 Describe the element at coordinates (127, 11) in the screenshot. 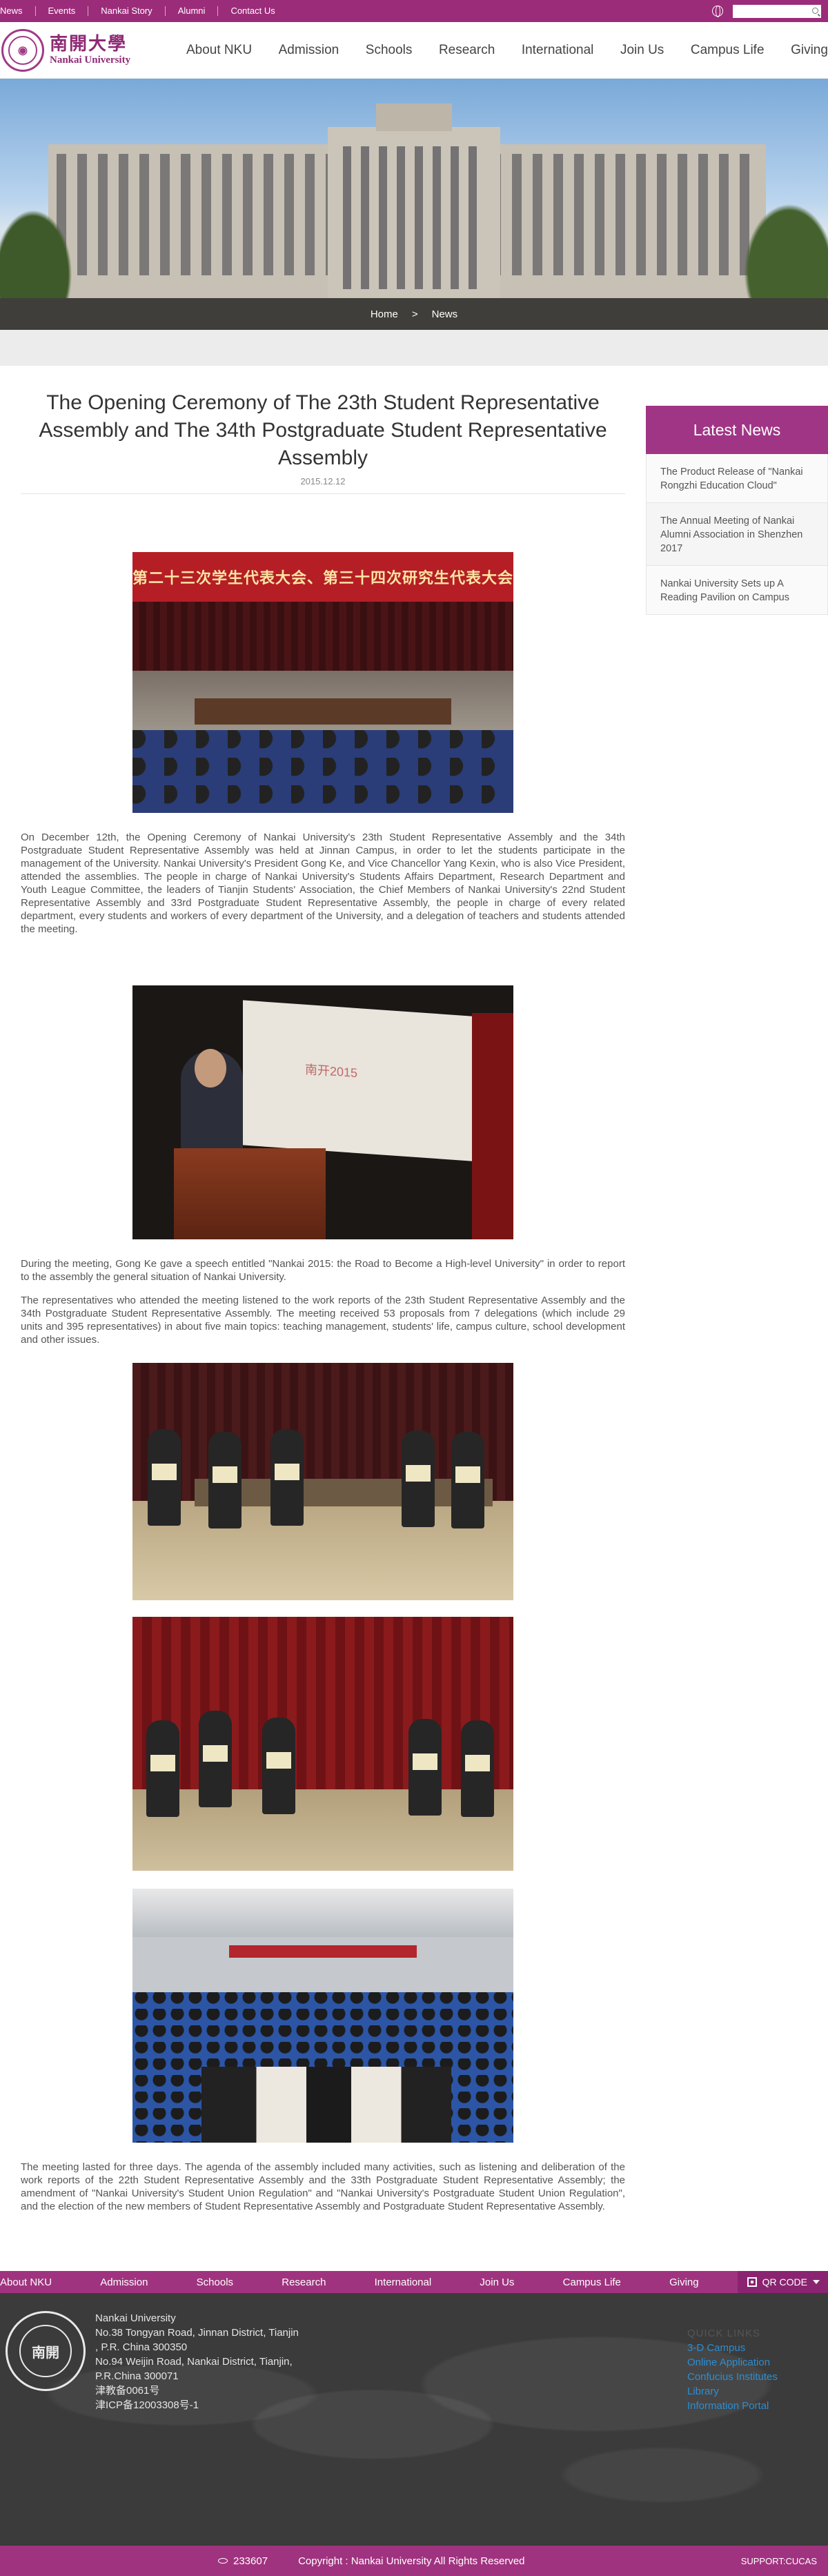

I see `utility-link-nankai-story: Nankai Story` at that location.